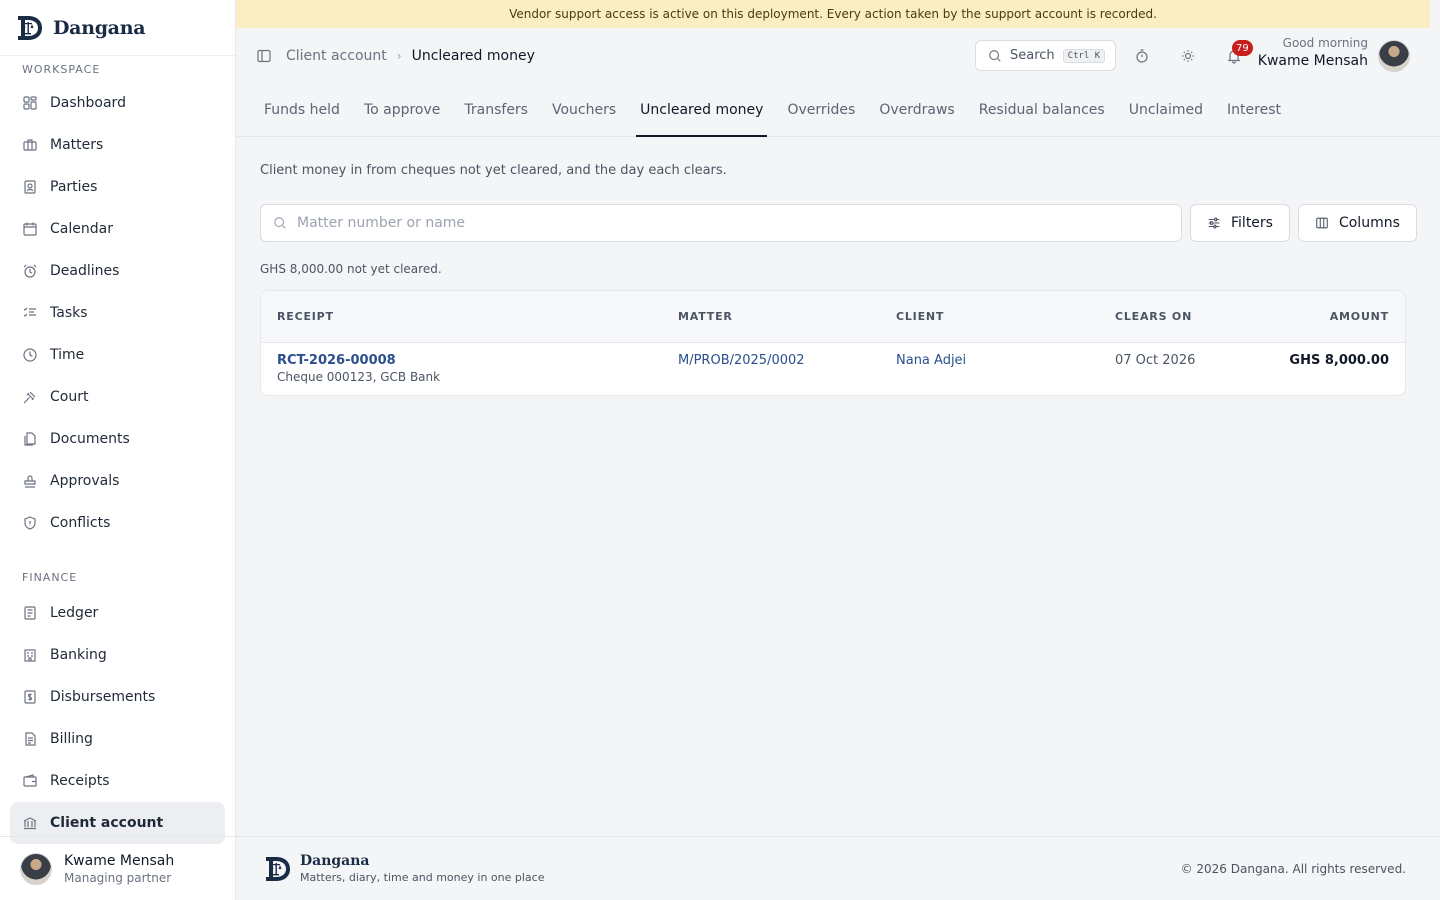  What do you see at coordinates (119, 860) in the screenshot?
I see `sidebar-user-name: Kwame Mensah` at bounding box center [119, 860].